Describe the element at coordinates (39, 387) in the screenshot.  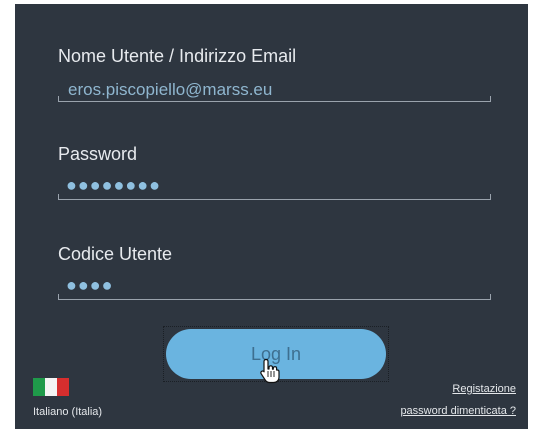
I see `flag-green-band` at that location.